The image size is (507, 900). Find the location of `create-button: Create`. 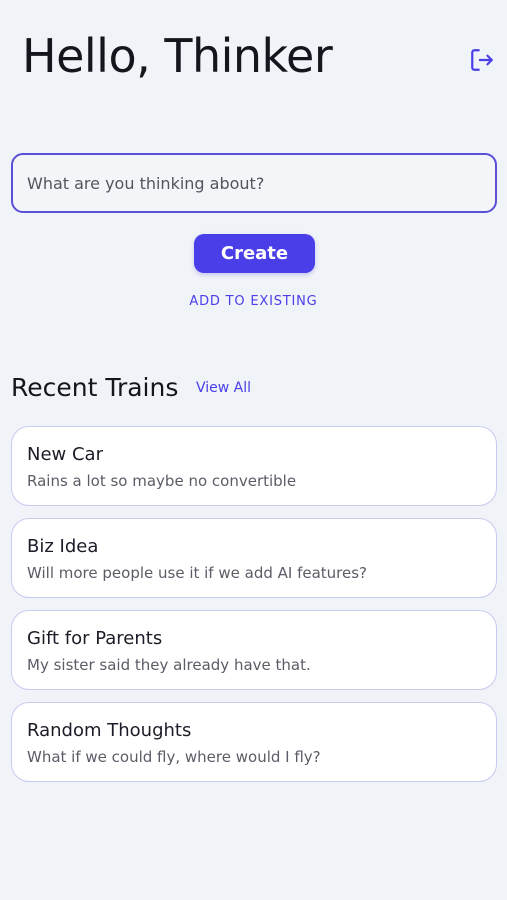

create-button: Create is located at coordinates (254, 253).